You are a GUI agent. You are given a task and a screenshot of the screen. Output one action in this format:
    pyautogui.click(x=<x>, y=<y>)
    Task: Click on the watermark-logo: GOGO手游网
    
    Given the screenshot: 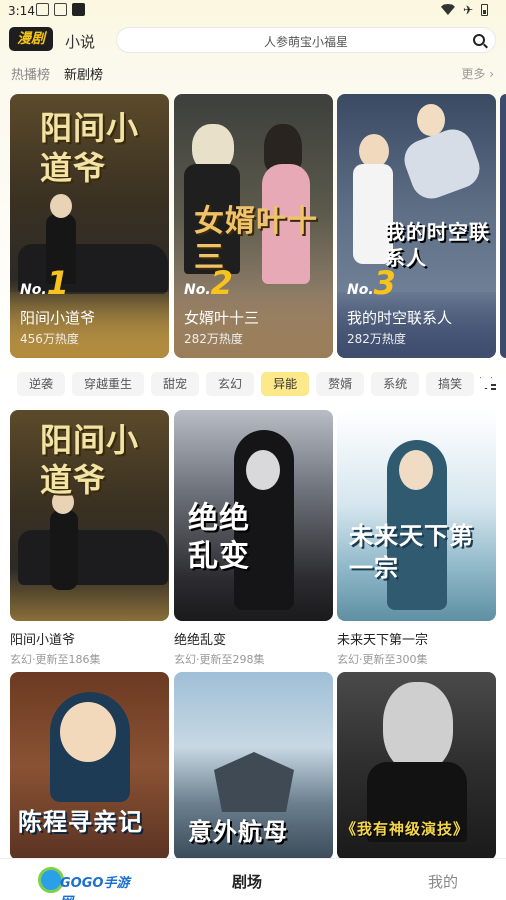 What is the action you would take?
    pyautogui.click(x=87, y=883)
    